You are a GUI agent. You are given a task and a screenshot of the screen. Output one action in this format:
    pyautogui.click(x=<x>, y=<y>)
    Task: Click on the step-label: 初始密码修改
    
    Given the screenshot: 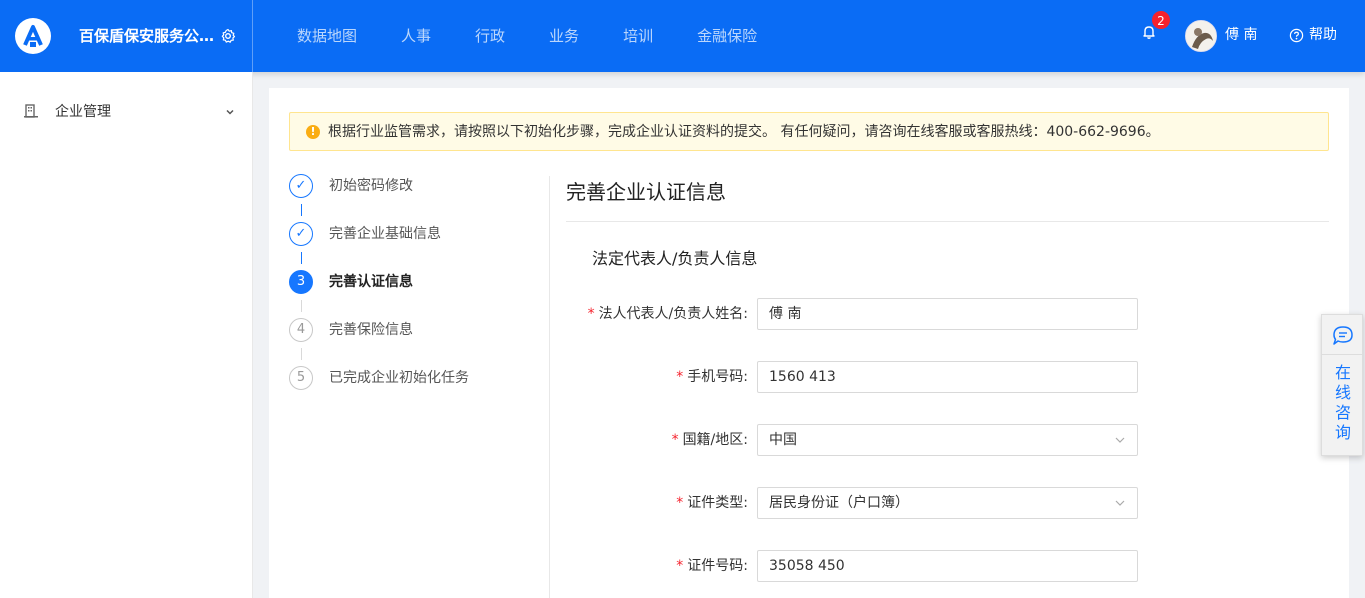 What is the action you would take?
    pyautogui.click(x=371, y=186)
    